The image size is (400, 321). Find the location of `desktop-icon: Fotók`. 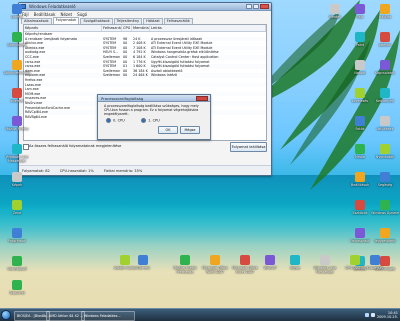

desktop-icon: Fotók is located at coordinates (360, 123).